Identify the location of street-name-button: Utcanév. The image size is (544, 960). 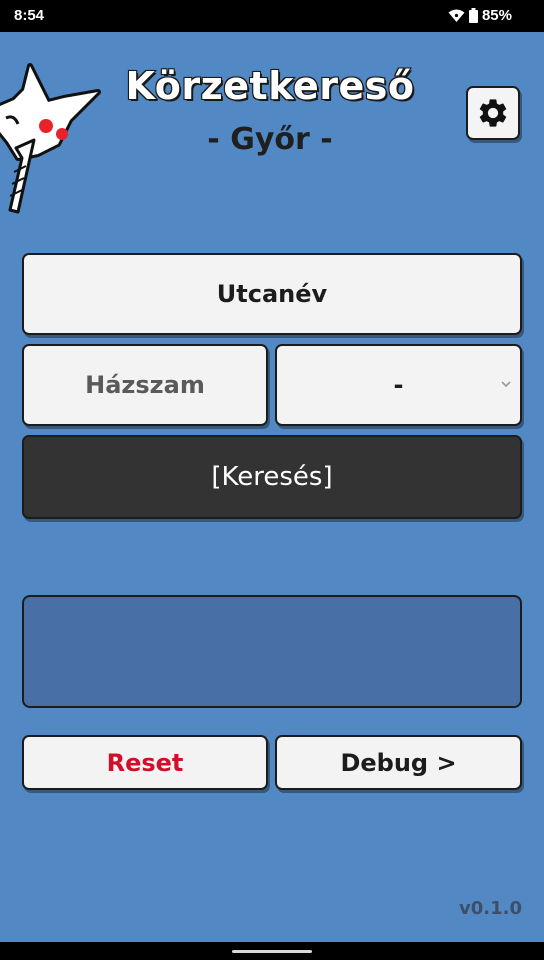
(272, 294).